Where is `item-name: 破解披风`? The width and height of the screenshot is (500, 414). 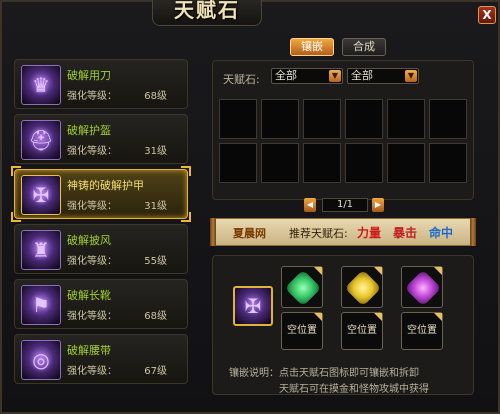 item-name: 破解披风 is located at coordinates (89, 240).